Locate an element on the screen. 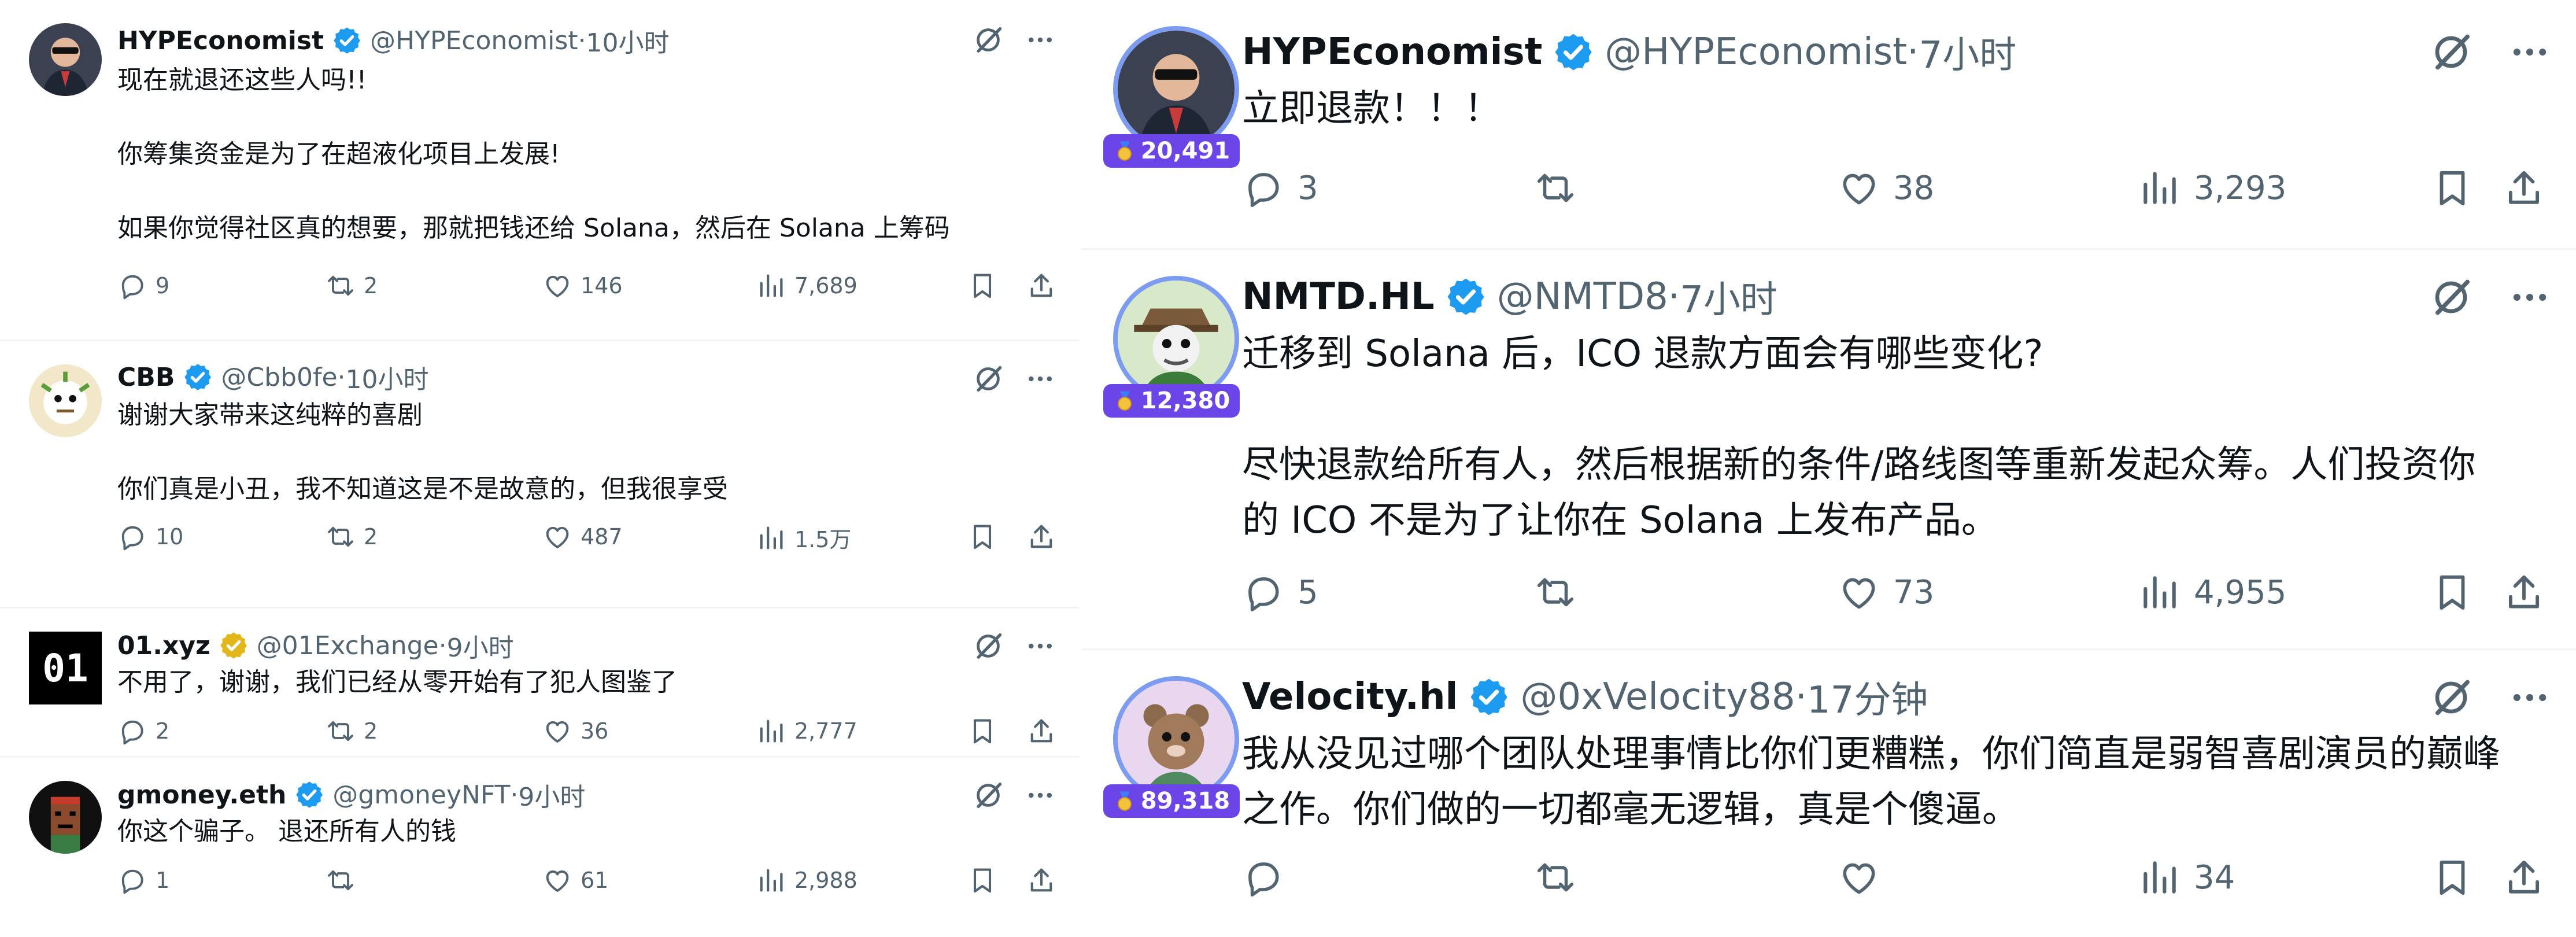  views-button: 3,293 is located at coordinates (2212, 188).